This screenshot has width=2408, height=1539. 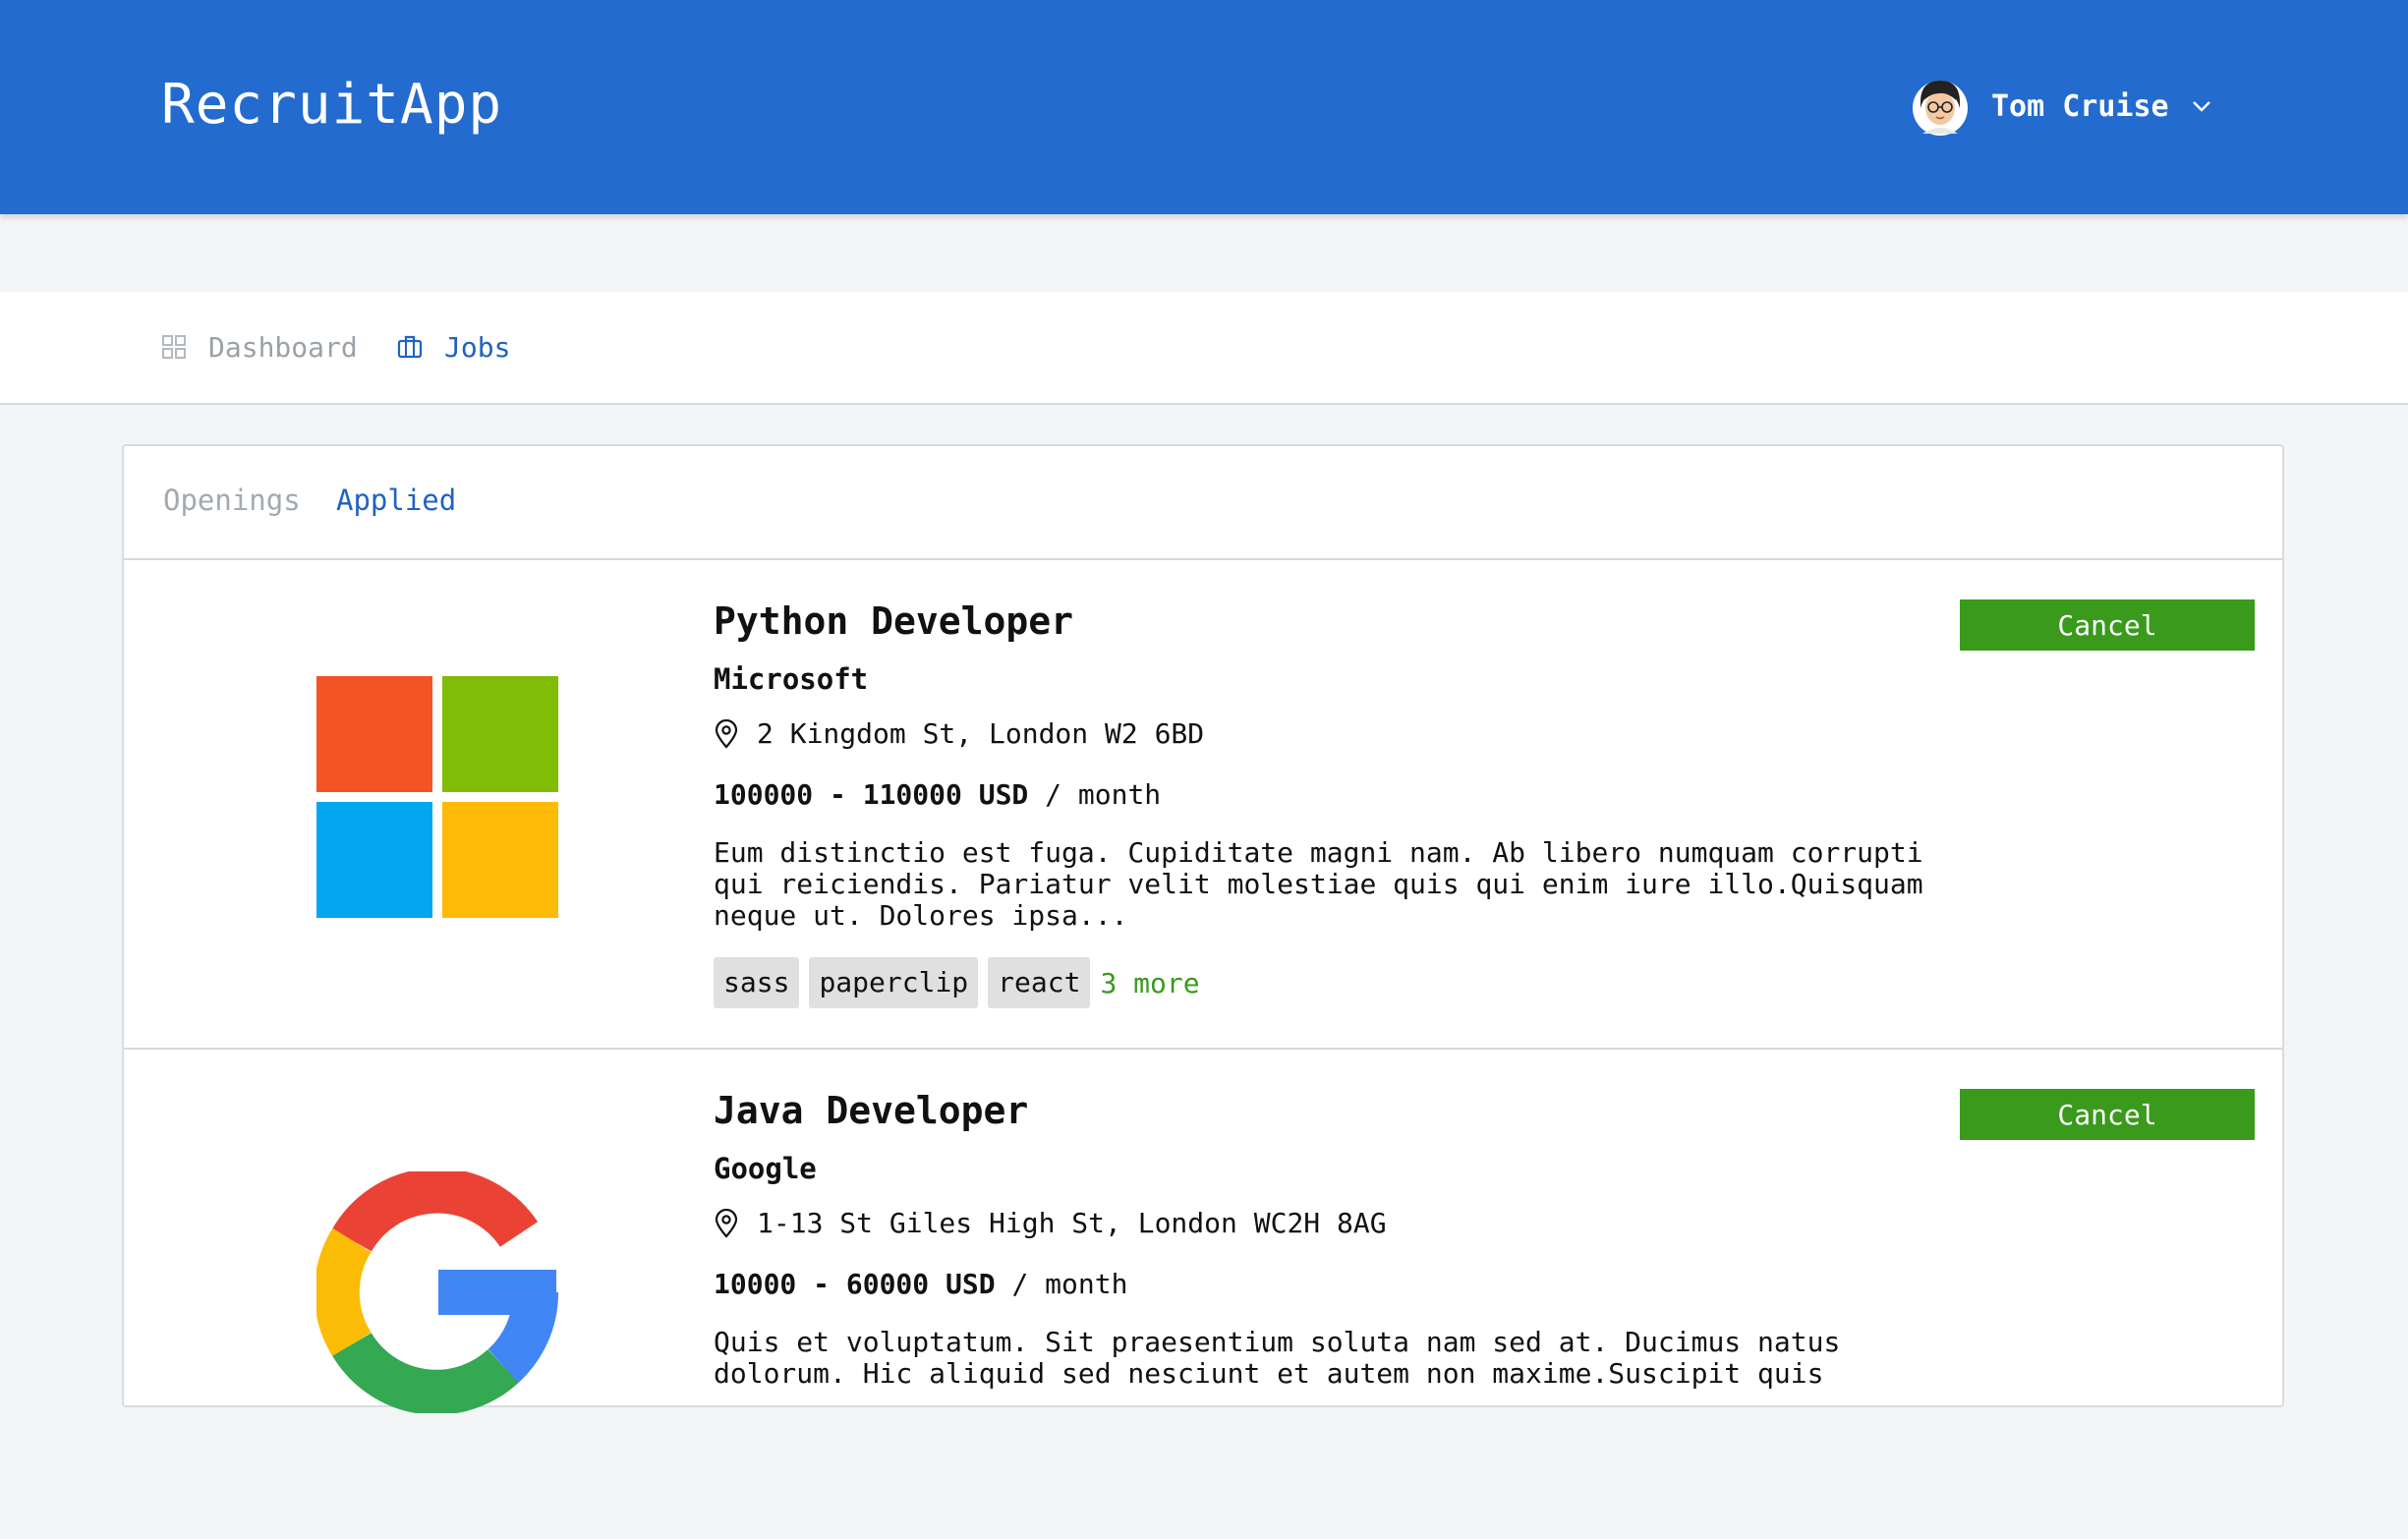 What do you see at coordinates (765, 1168) in the screenshot?
I see `company-name: Google` at bounding box center [765, 1168].